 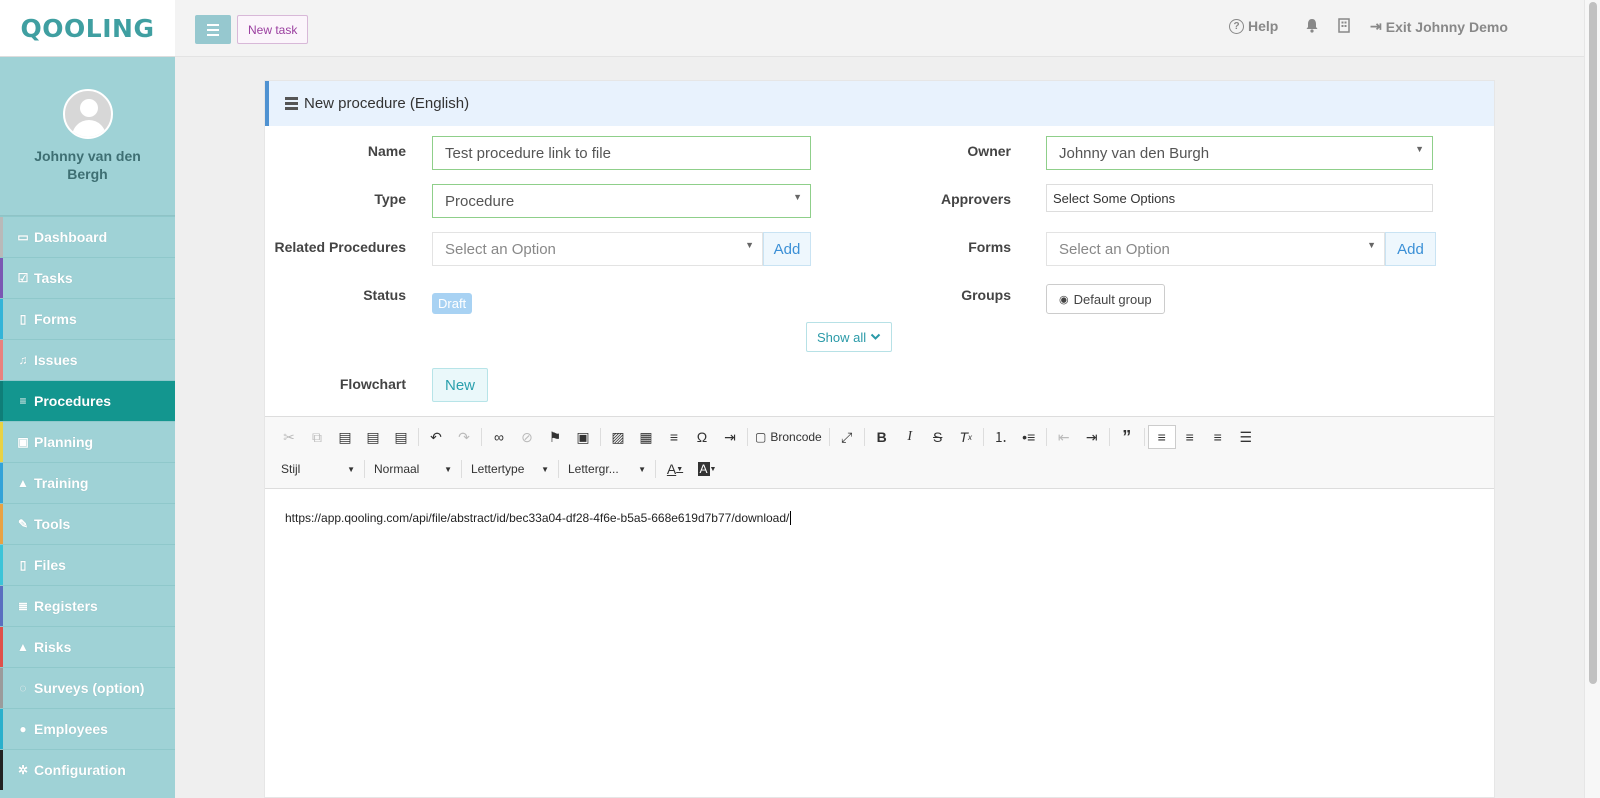 I want to click on sidebar-item-label: Procedures, so click(x=73, y=401).